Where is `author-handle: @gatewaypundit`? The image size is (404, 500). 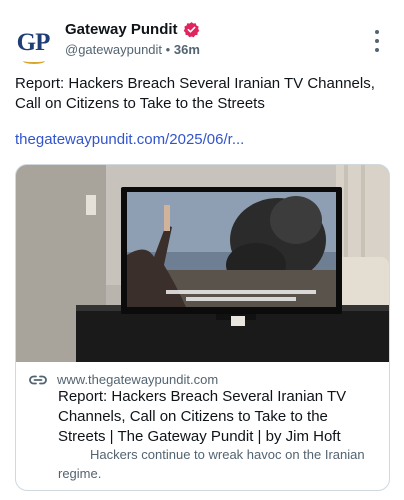
author-handle: @gatewaypundit is located at coordinates (113, 49).